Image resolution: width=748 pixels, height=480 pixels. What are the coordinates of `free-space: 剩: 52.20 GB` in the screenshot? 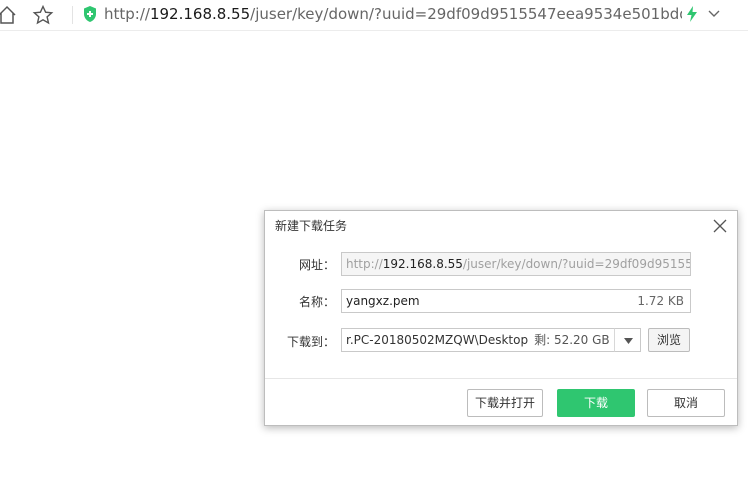 It's located at (572, 340).